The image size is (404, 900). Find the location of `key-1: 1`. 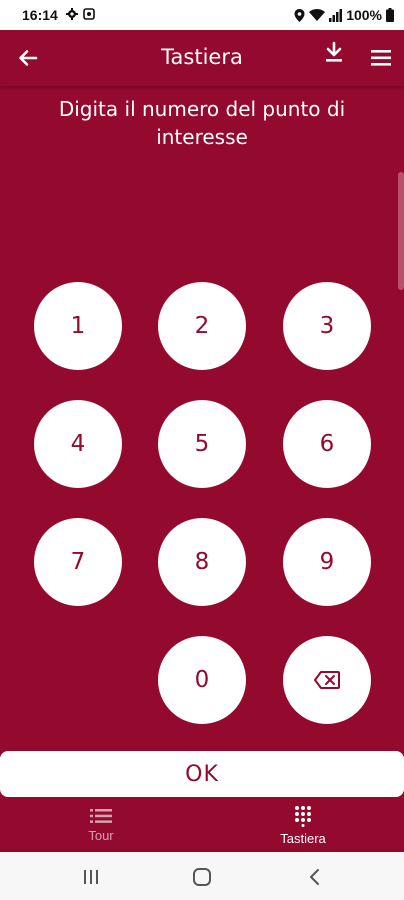

key-1: 1 is located at coordinates (78, 326).